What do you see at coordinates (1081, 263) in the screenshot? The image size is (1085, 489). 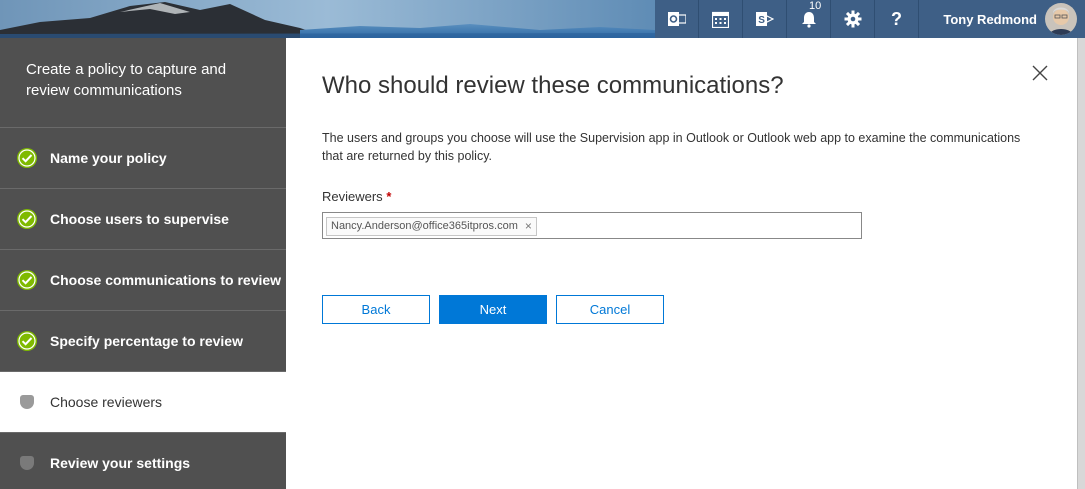 I see `window-scrollbar` at bounding box center [1081, 263].